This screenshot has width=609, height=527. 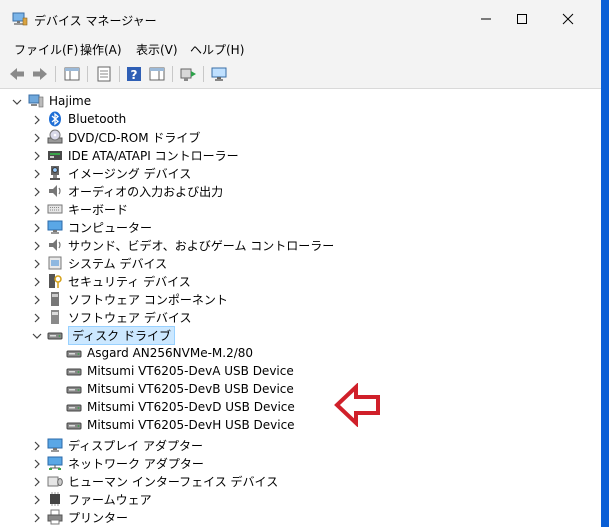 What do you see at coordinates (157, 49) in the screenshot?
I see `menu-view: 表示(V)` at bounding box center [157, 49].